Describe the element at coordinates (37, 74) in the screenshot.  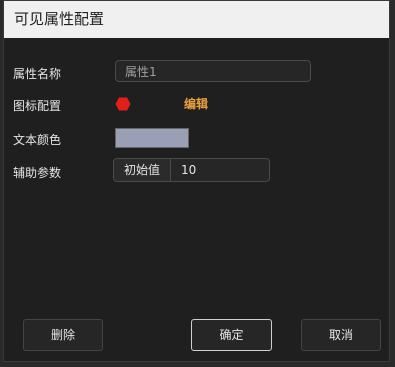
I see `attribute-name-label: 属性名称` at that location.